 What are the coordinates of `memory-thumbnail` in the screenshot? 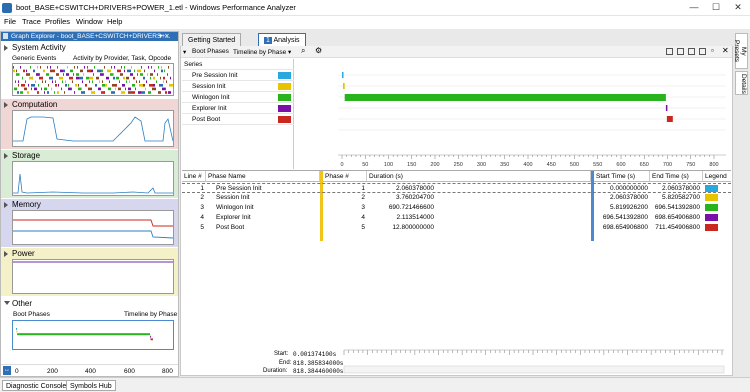 It's located at (93, 227).